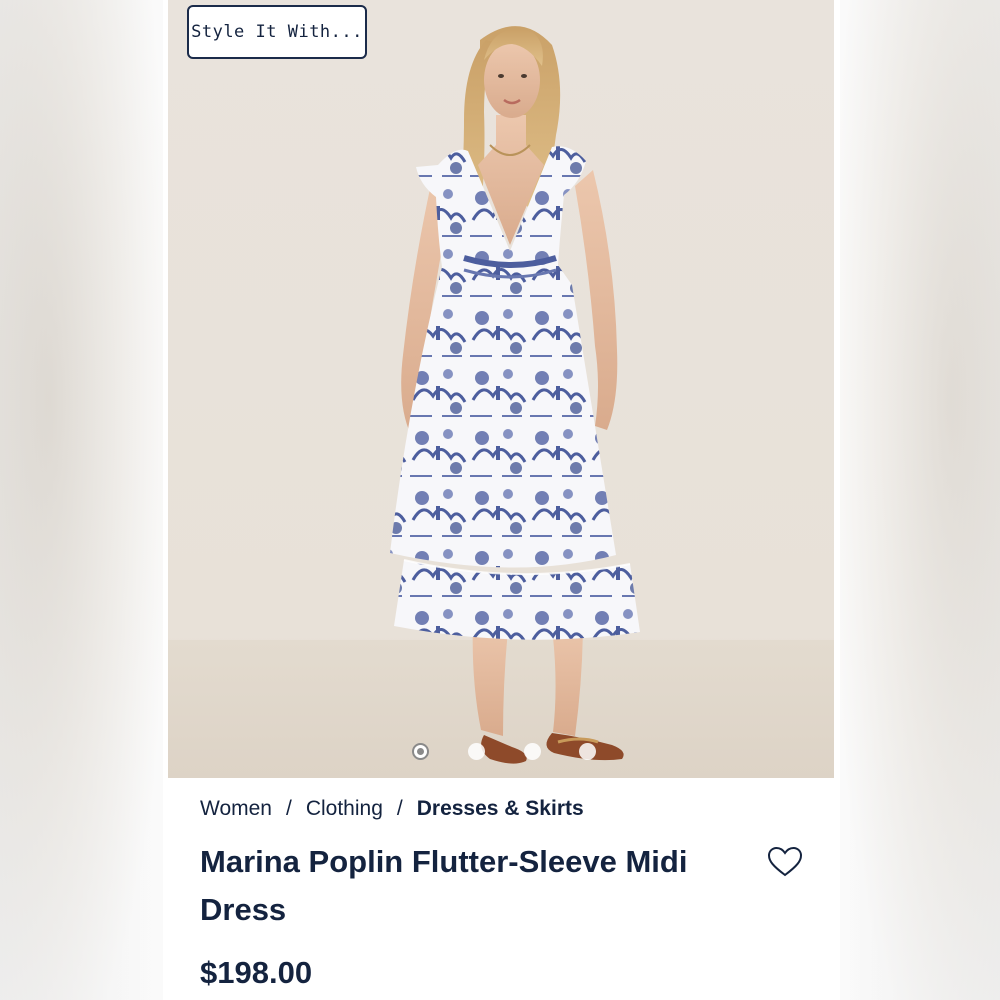 The image size is (1000, 1000). I want to click on heart-outline-icon, so click(785, 862).